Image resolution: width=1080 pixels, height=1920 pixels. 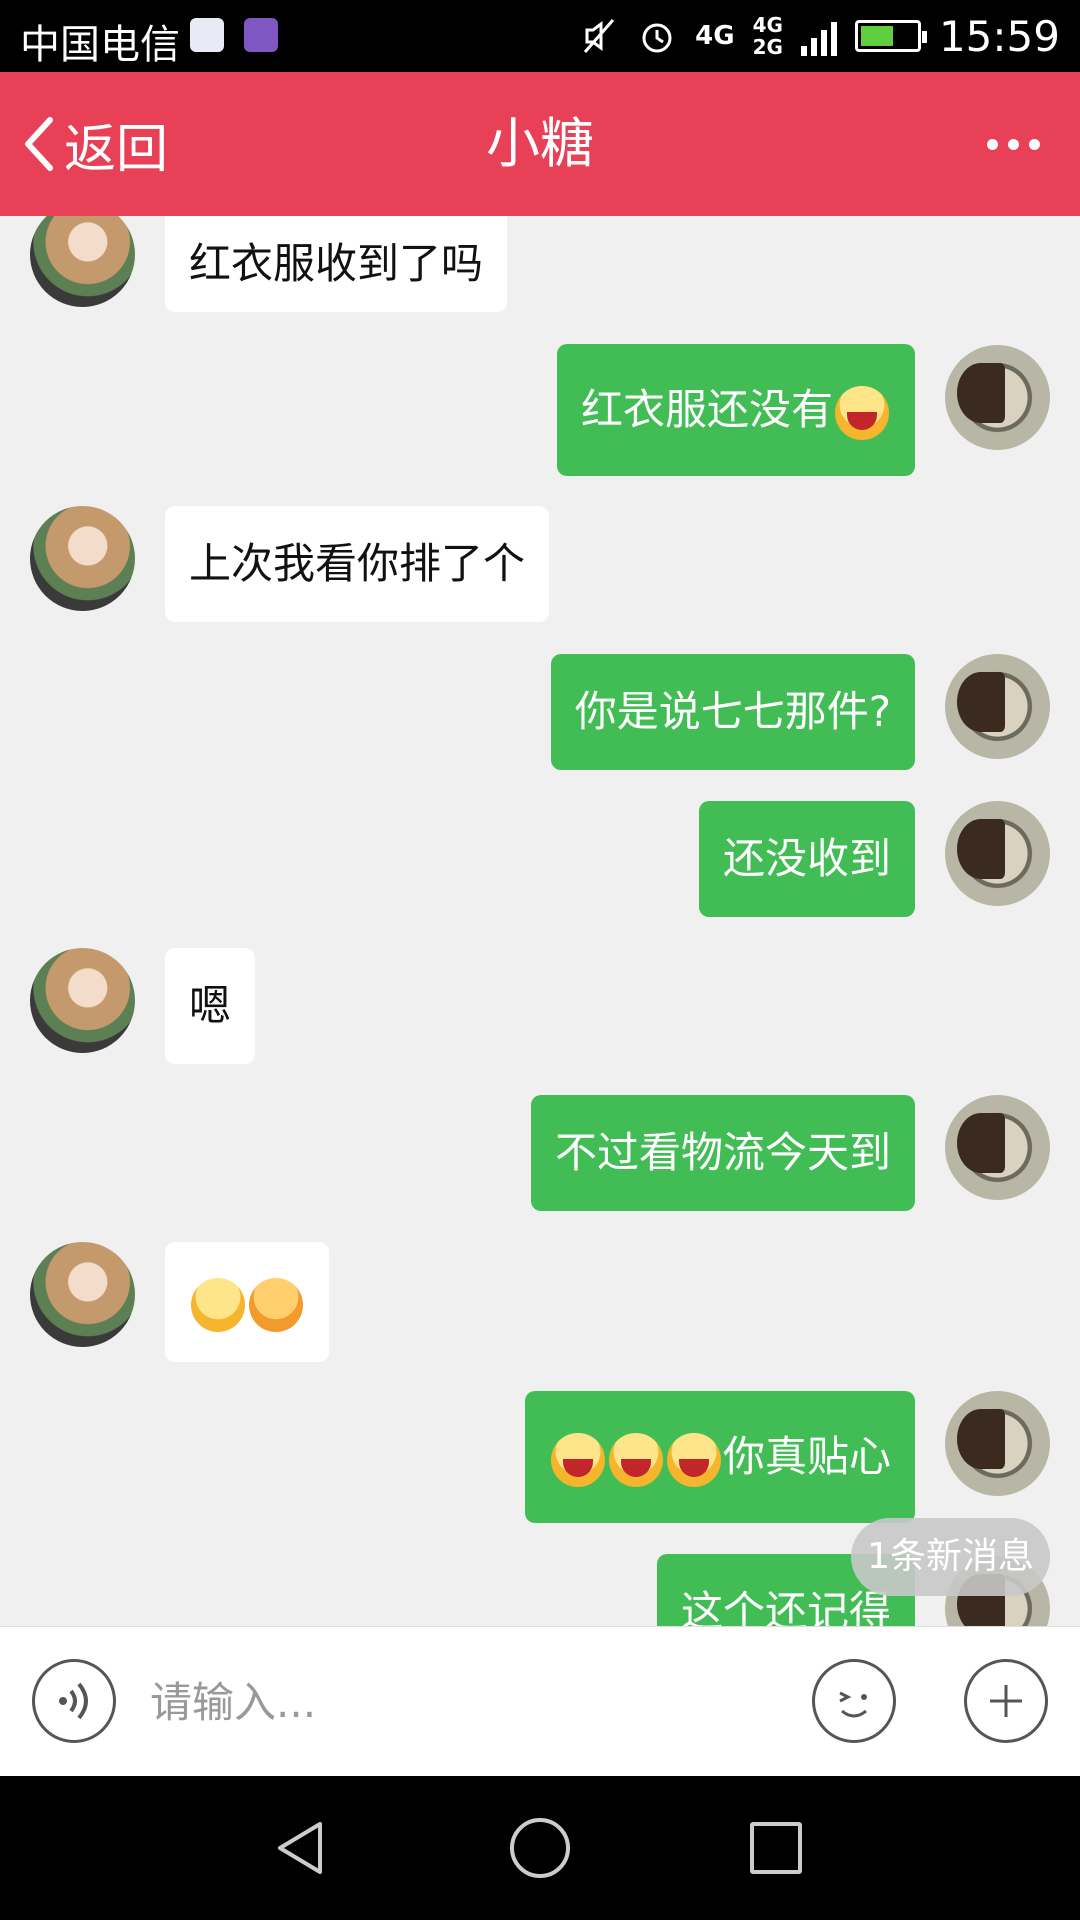 What do you see at coordinates (207, 35) in the screenshot?
I see `baidu-app-icon` at bounding box center [207, 35].